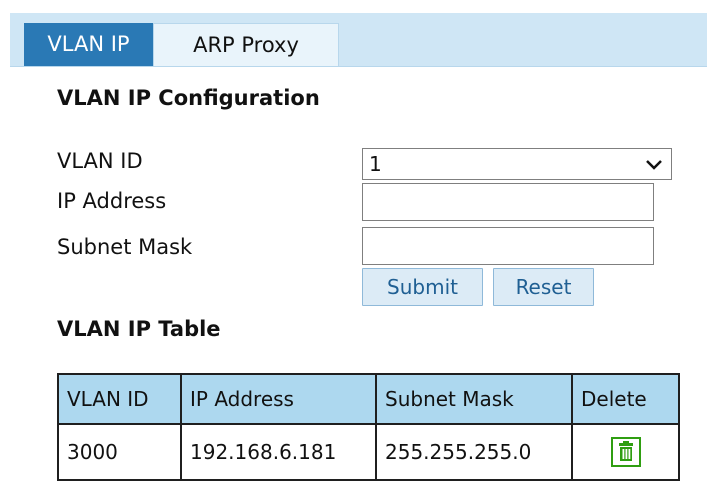 Image resolution: width=707 pixels, height=503 pixels. I want to click on ip-address-label: IP Address, so click(112, 201).